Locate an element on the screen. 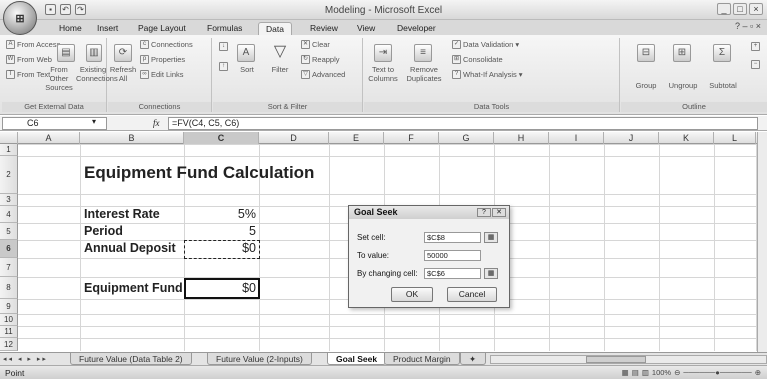 The height and width of the screenshot is (379, 767). sheet-tab: Future Value (Data Table 2) is located at coordinates (131, 359).